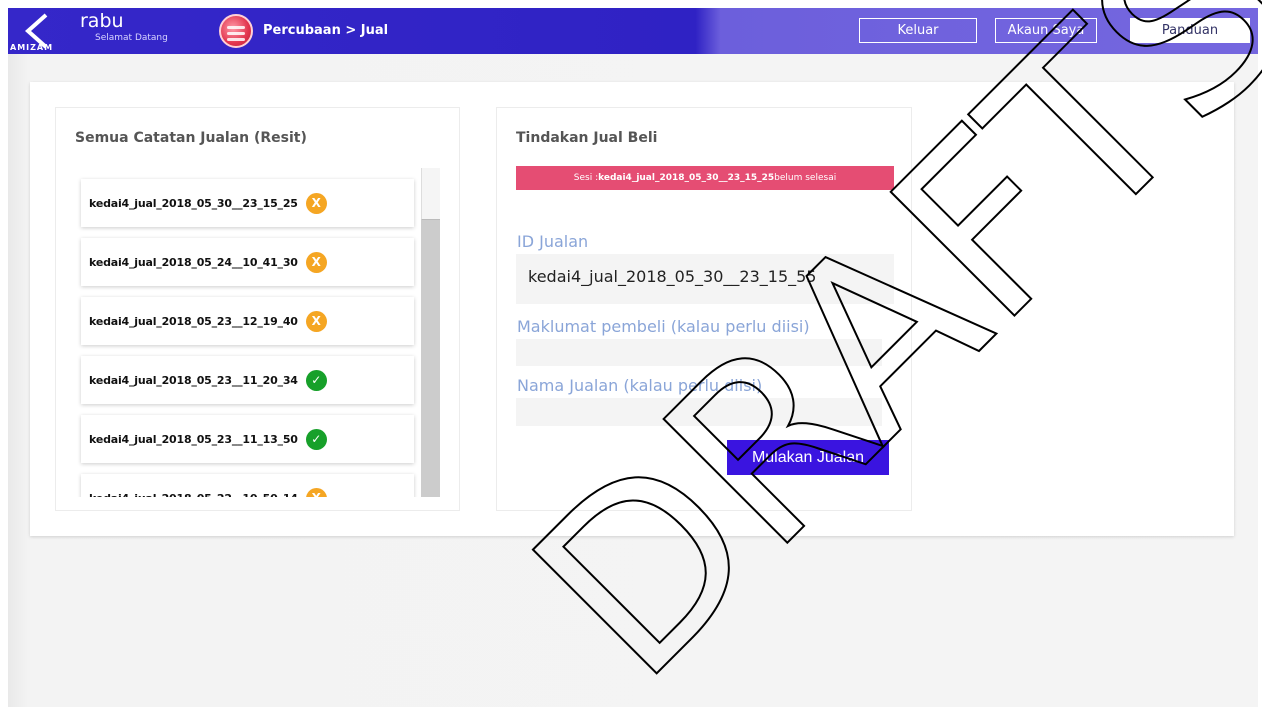 This screenshot has width=1262, height=707. I want to click on receipts-panel-title: Semua Catatan Jualan (Resit), so click(191, 138).